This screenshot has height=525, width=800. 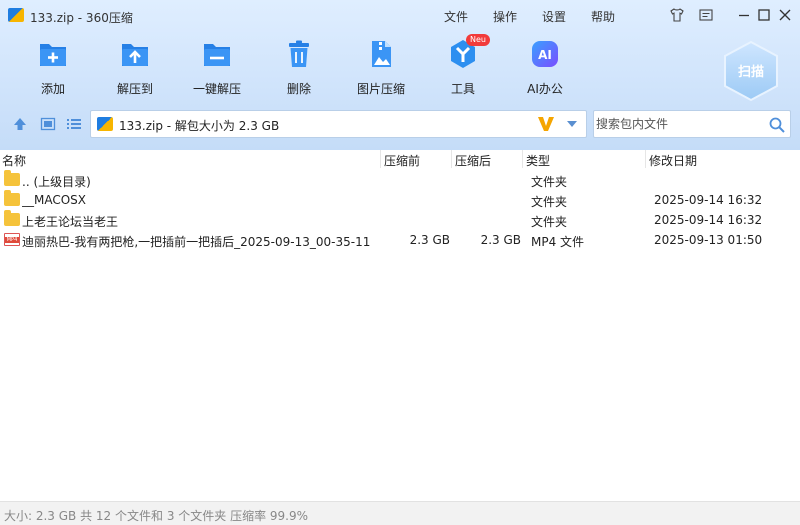 I want to click on menu-operation: 操作, so click(x=505, y=16).